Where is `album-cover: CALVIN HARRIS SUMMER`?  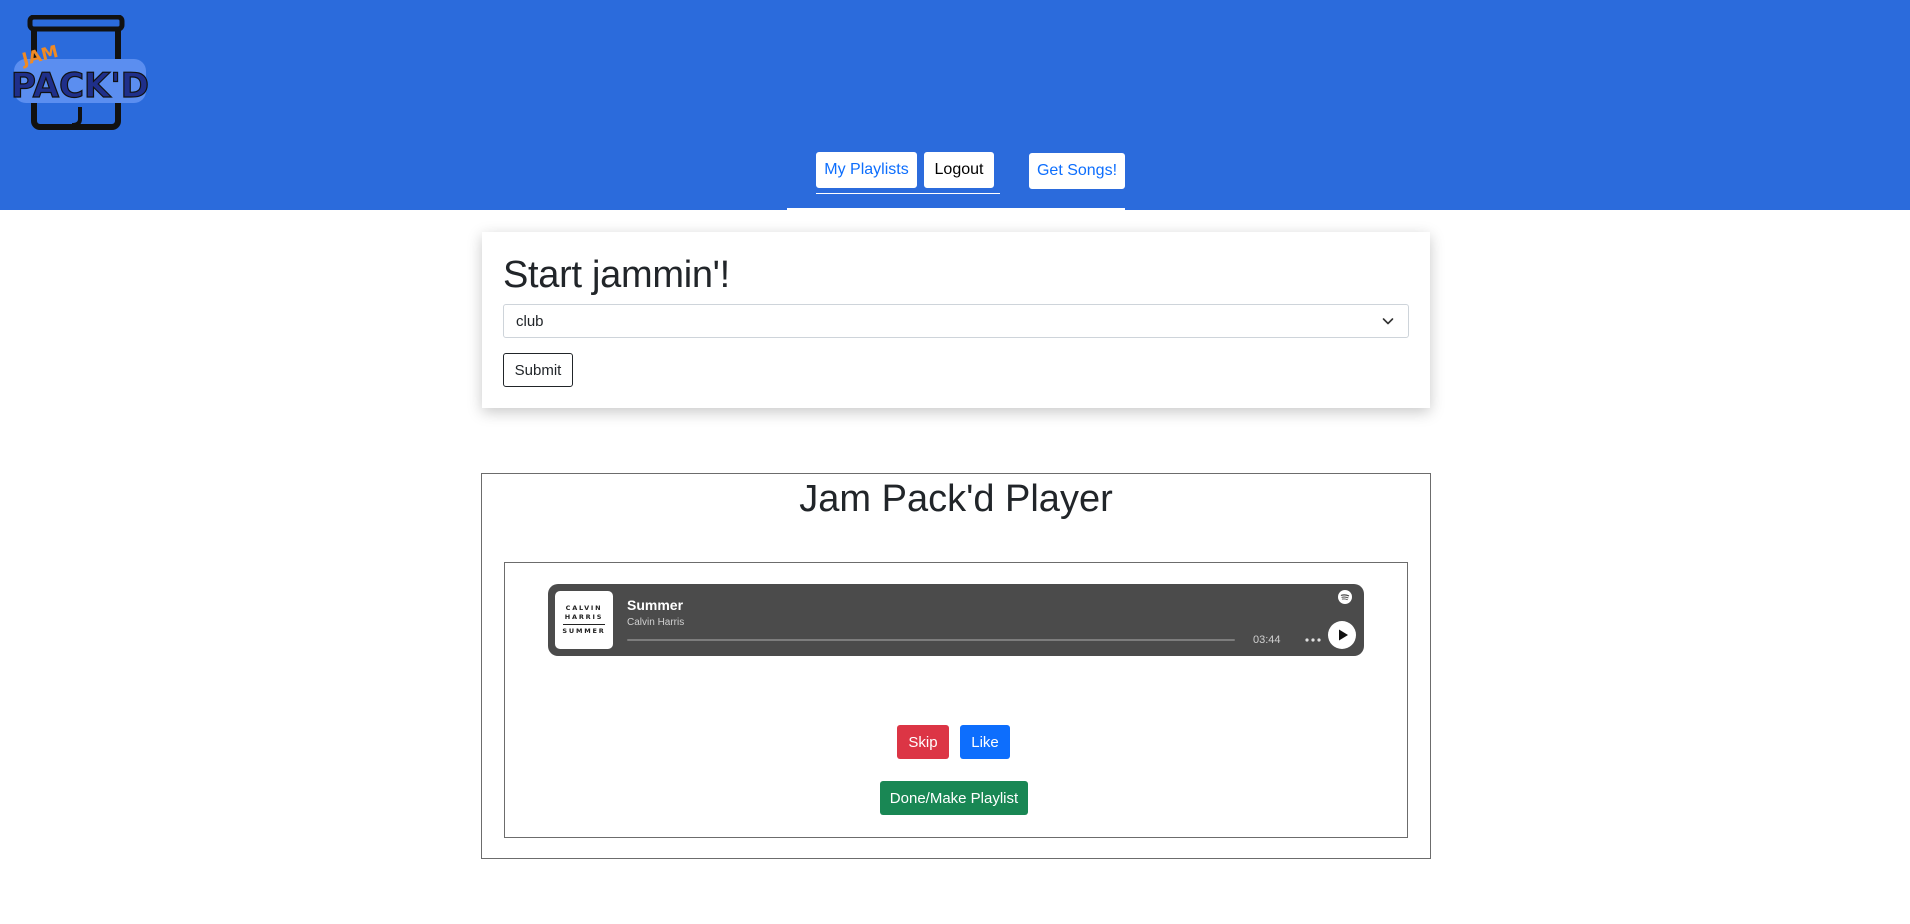
album-cover: CALVIN HARRIS SUMMER is located at coordinates (584, 620).